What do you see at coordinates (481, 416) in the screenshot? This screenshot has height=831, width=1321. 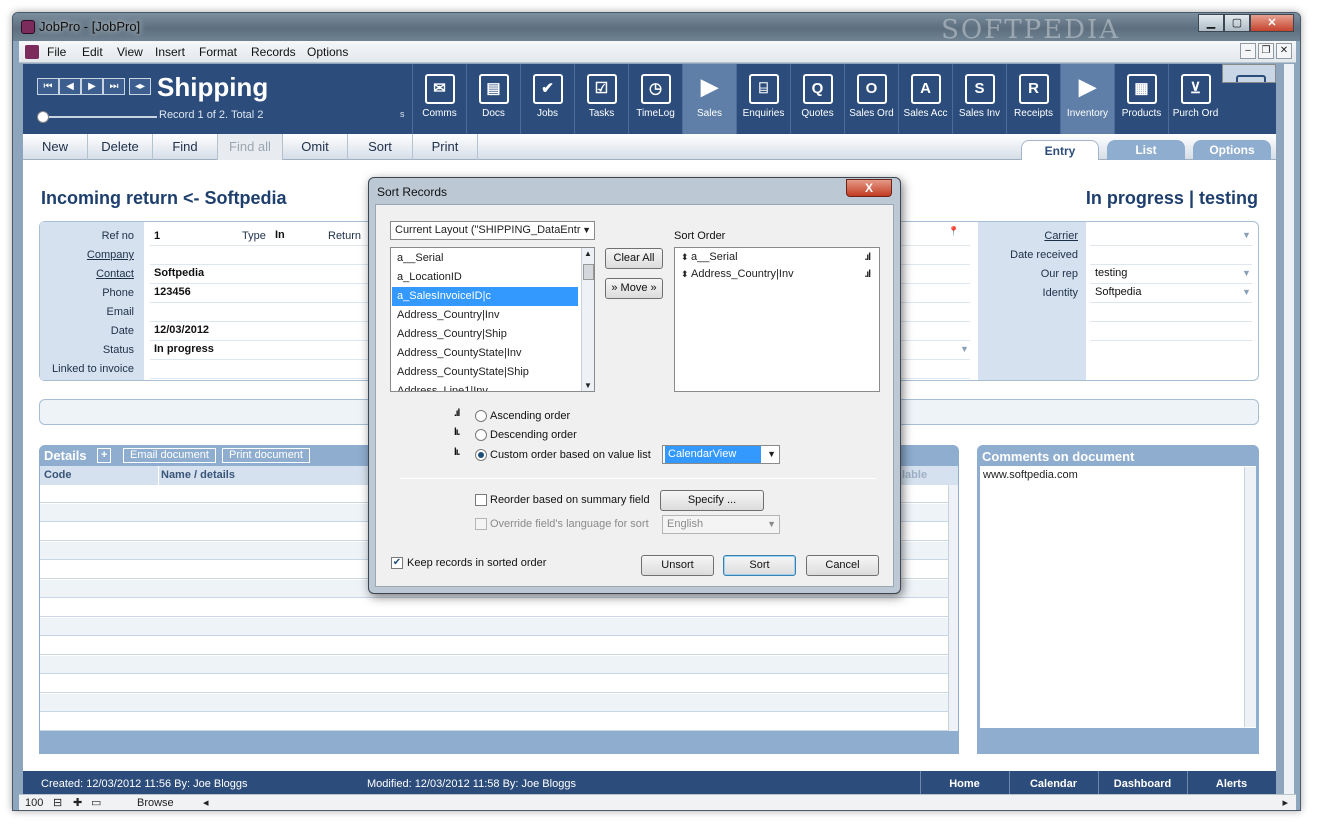 I see `ascending-radio` at bounding box center [481, 416].